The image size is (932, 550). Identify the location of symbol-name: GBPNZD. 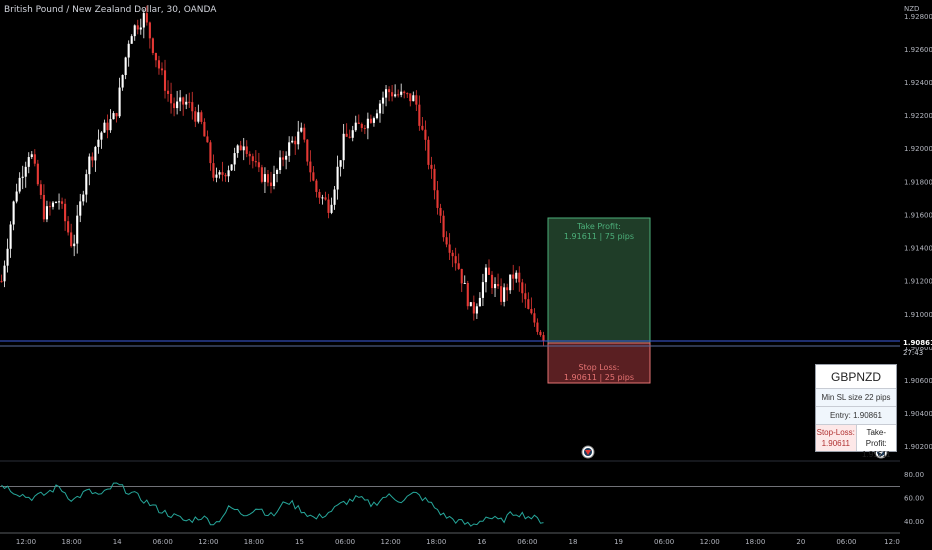
(856, 377).